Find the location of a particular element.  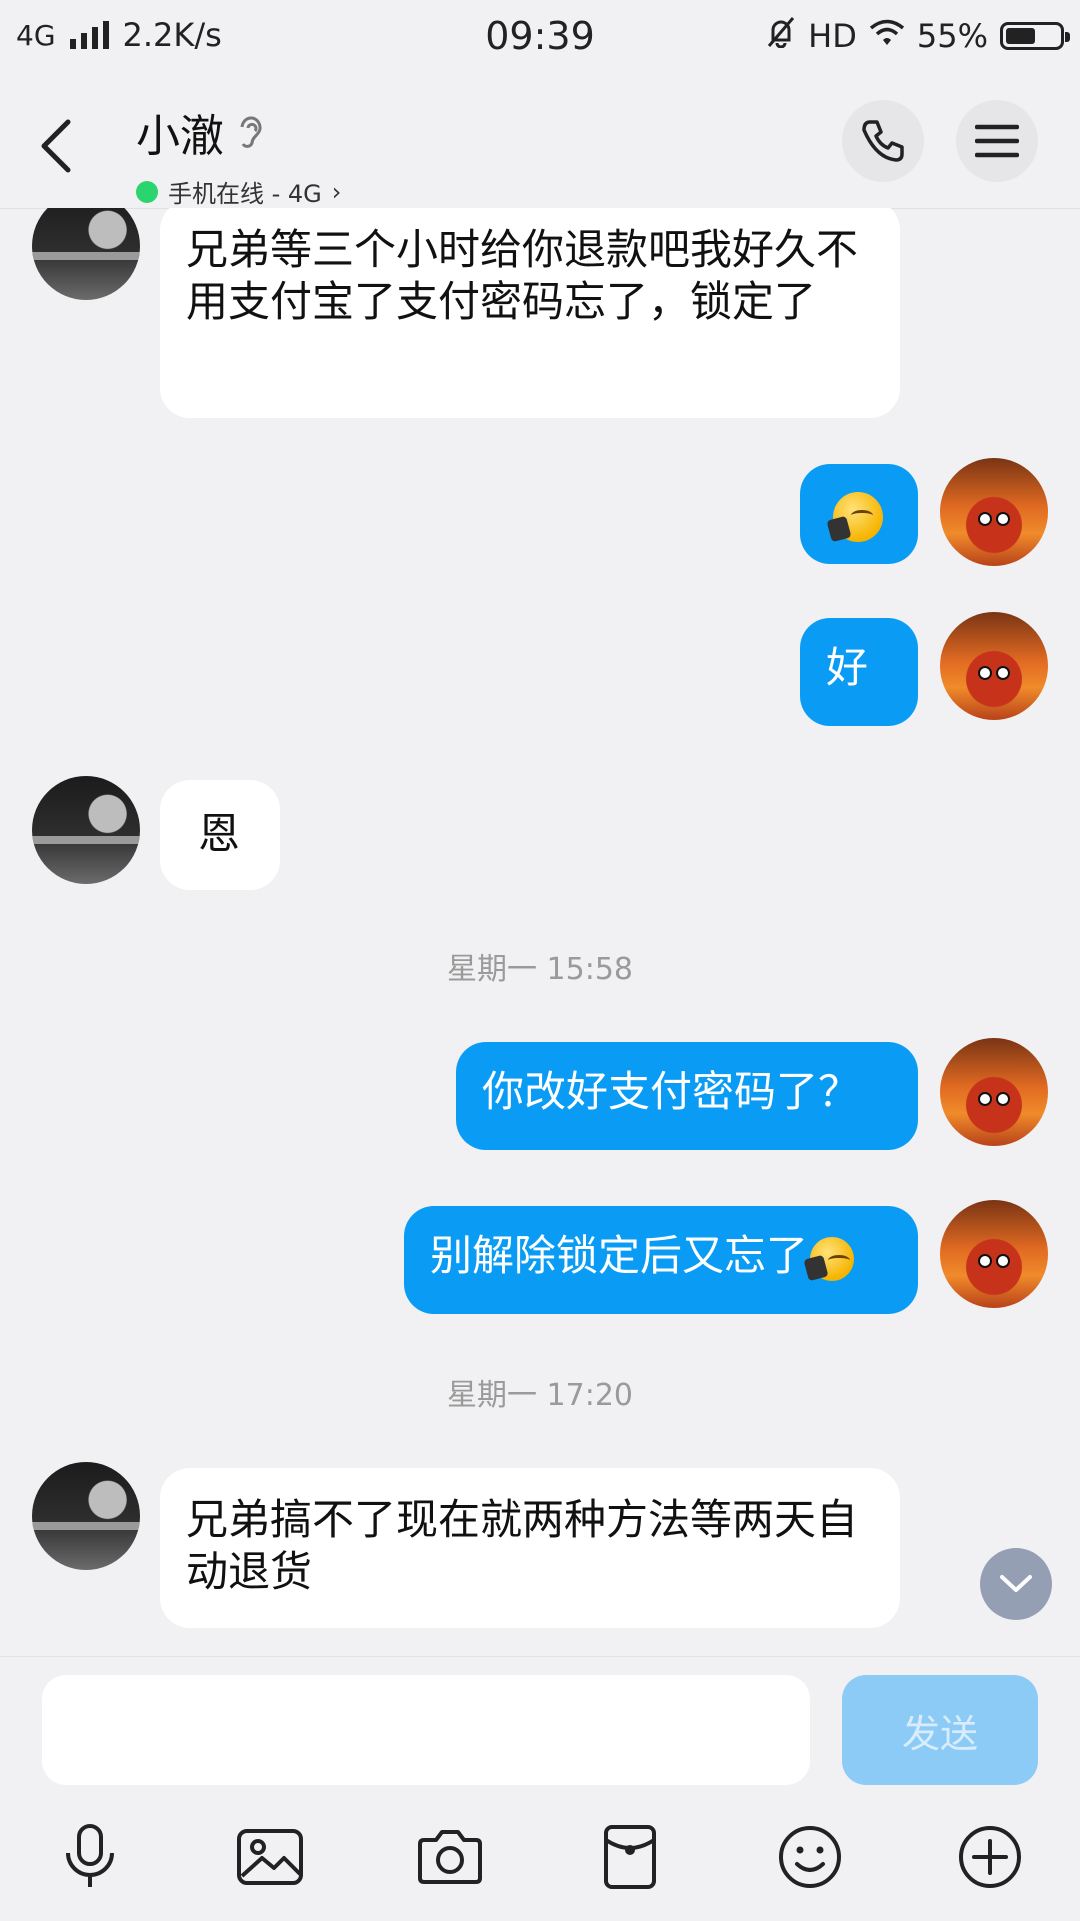

contact-name-row: 小澈 is located at coordinates (238, 132).